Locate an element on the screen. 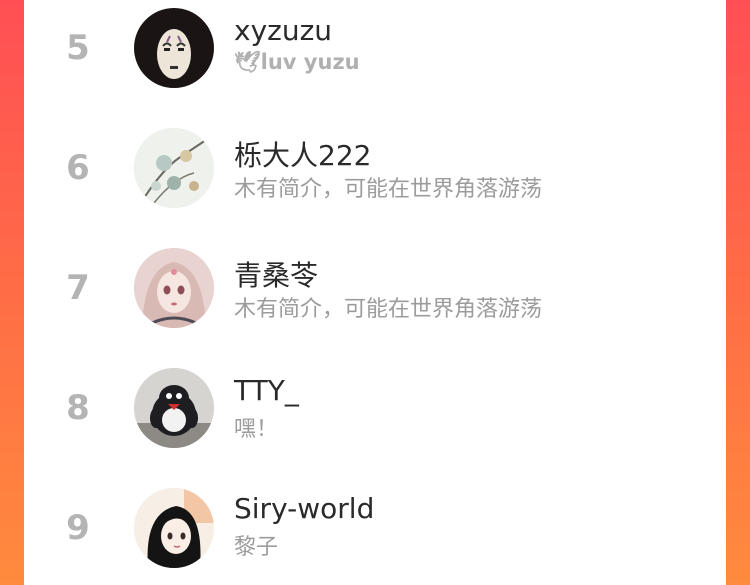 The image size is (750, 585). user-name: Siry-world is located at coordinates (304, 508).